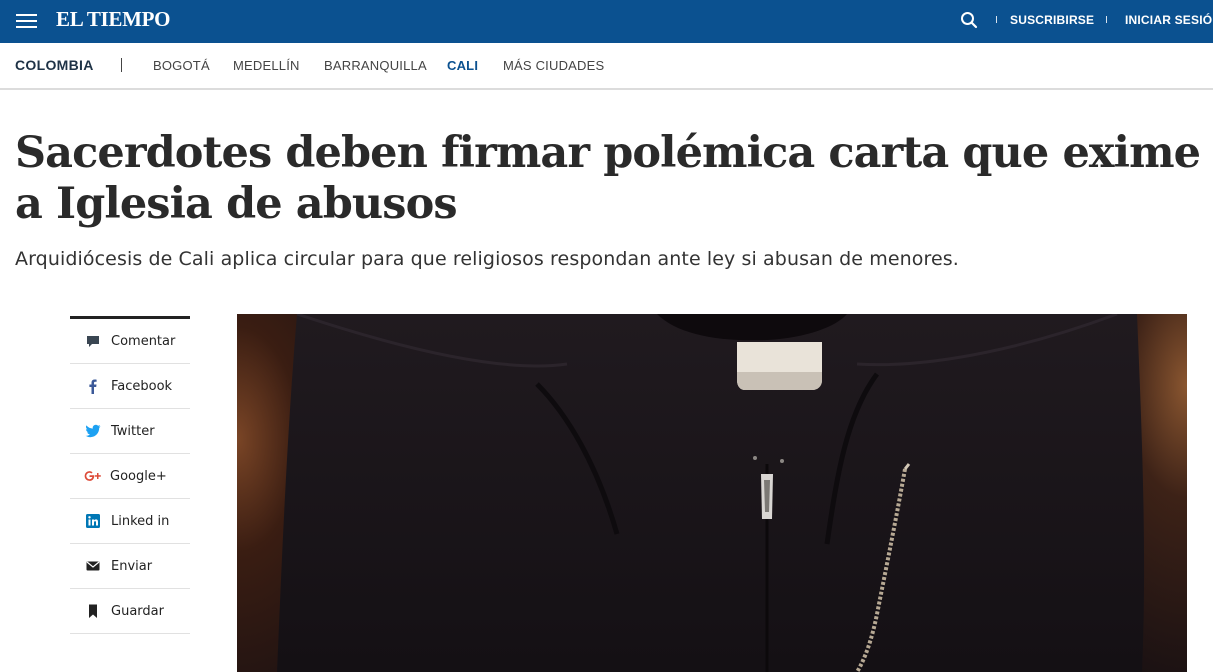 This screenshot has width=1213, height=672. I want to click on site-logo: EL TIEMPO, so click(113, 19).